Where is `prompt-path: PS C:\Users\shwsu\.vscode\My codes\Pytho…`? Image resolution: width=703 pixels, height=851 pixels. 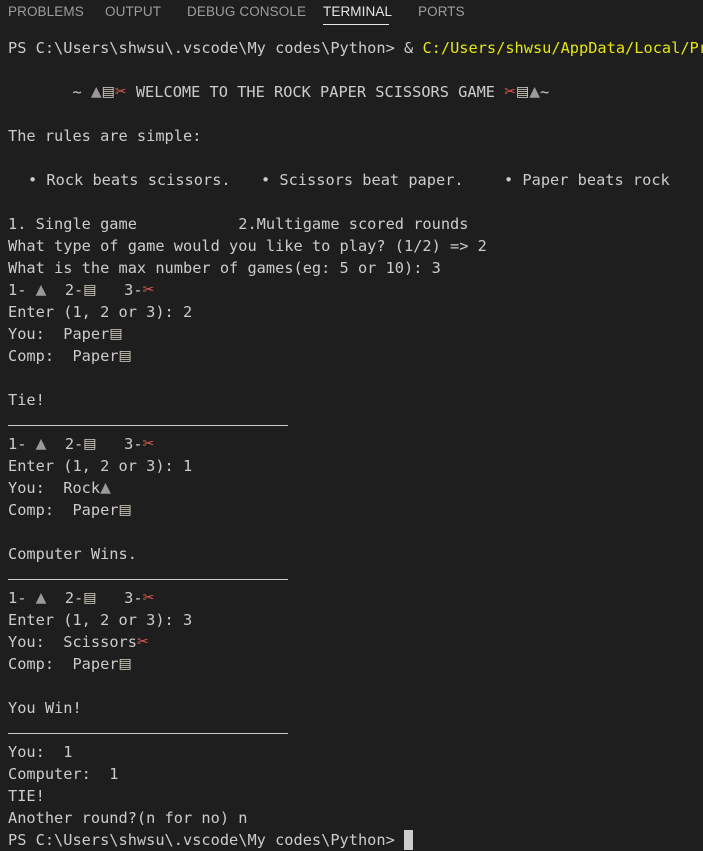
prompt-path: PS C:\Users\shwsu\.vscode\My codes\Pytho… is located at coordinates (201, 48).